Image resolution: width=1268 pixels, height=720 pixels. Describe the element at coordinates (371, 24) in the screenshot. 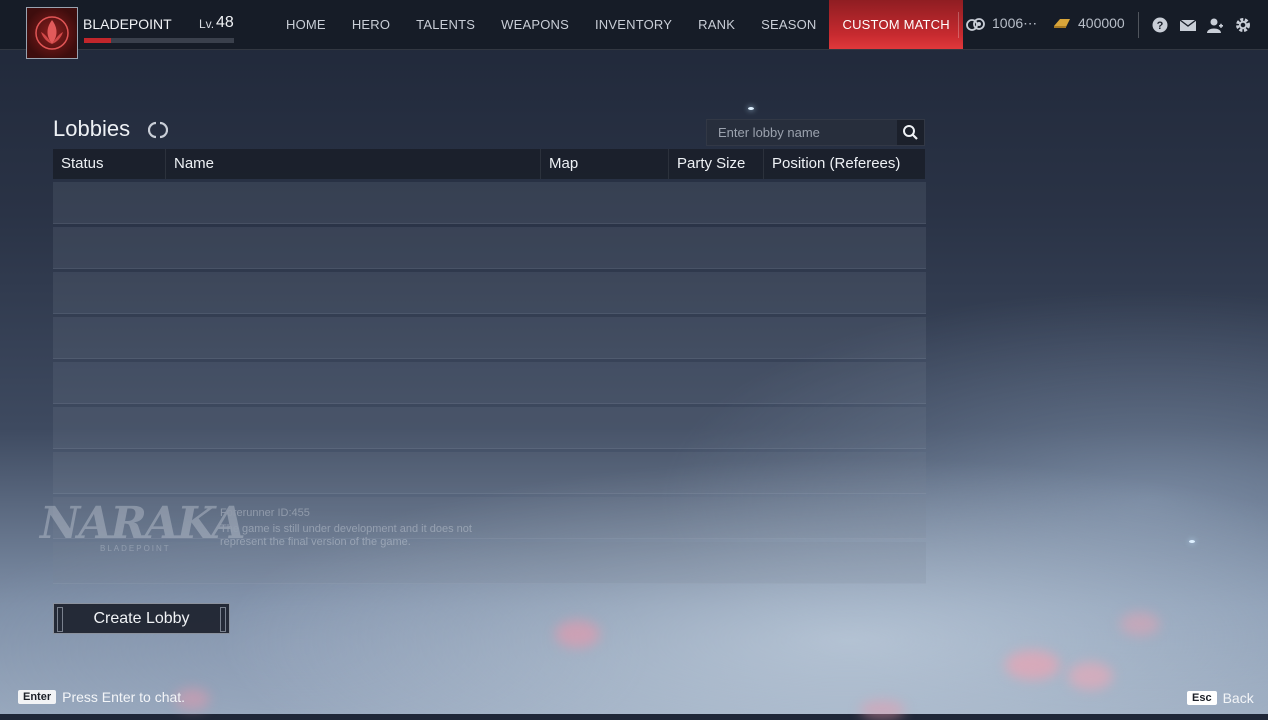

I see `nav-hero: HERO` at that location.